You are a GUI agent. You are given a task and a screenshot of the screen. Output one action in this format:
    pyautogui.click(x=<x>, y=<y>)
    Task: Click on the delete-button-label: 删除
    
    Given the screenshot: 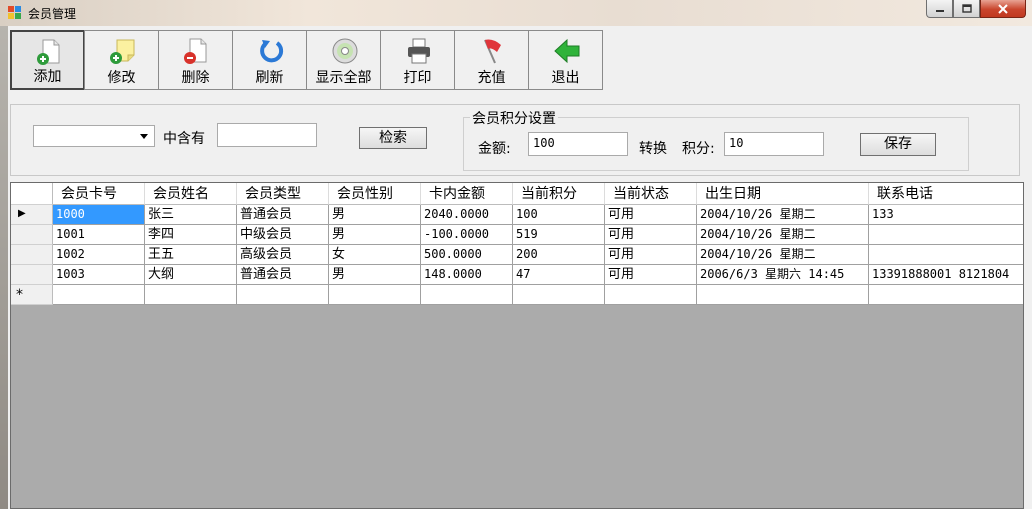 What is the action you would take?
    pyautogui.click(x=195, y=78)
    